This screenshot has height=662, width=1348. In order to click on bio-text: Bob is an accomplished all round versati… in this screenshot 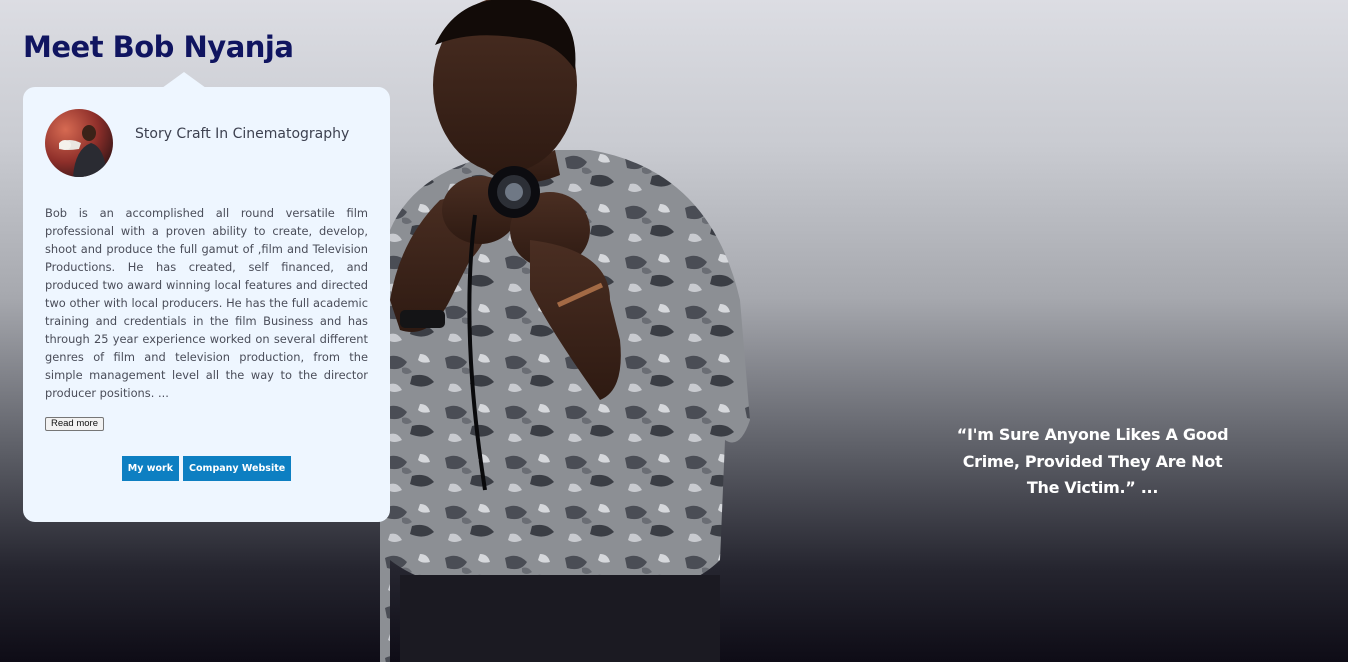, I will do `click(206, 303)`.